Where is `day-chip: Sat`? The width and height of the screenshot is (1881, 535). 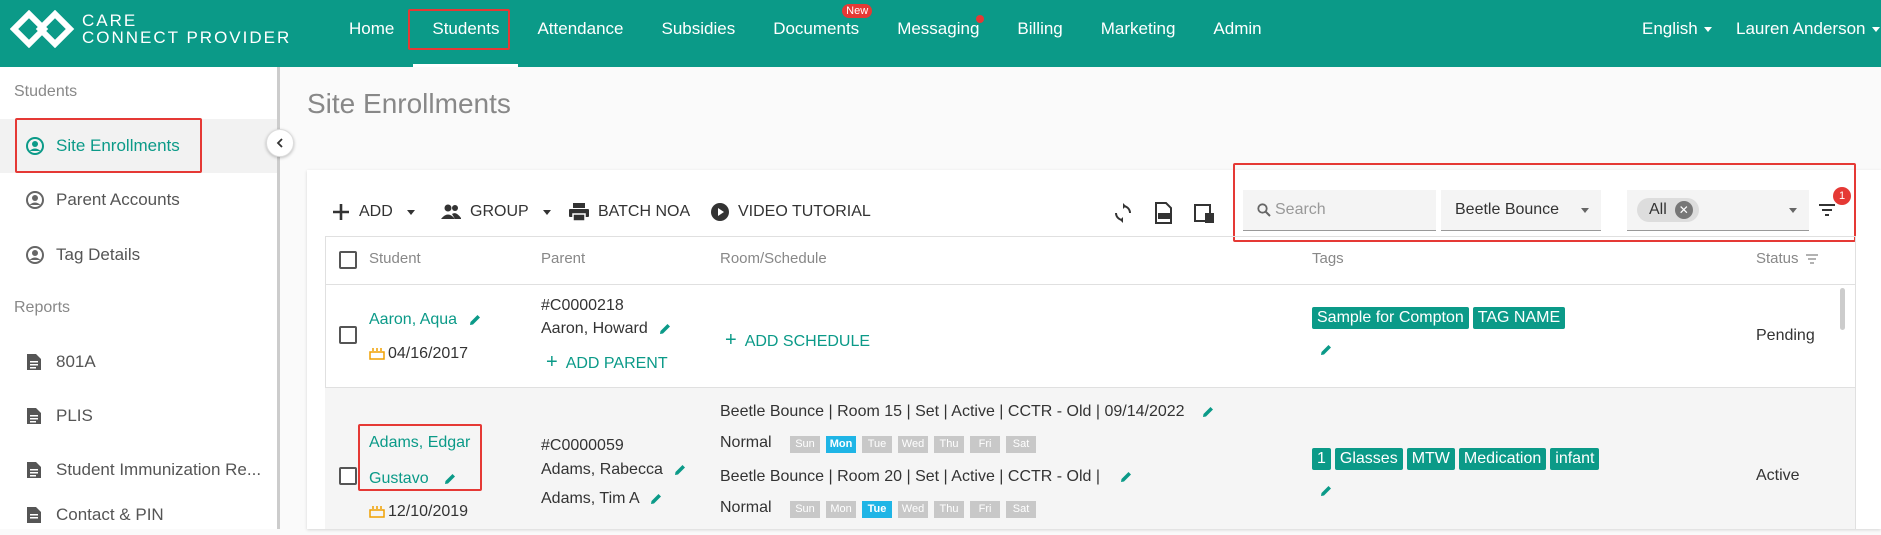 day-chip: Sat is located at coordinates (1021, 509).